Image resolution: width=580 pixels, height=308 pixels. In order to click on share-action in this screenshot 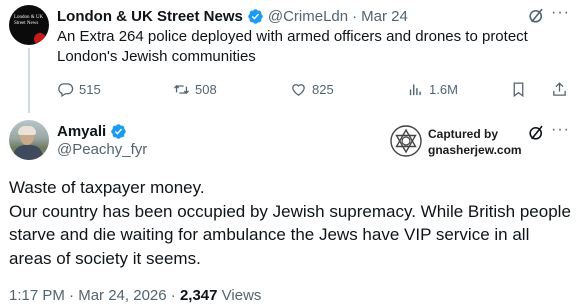, I will do `click(562, 89)`.